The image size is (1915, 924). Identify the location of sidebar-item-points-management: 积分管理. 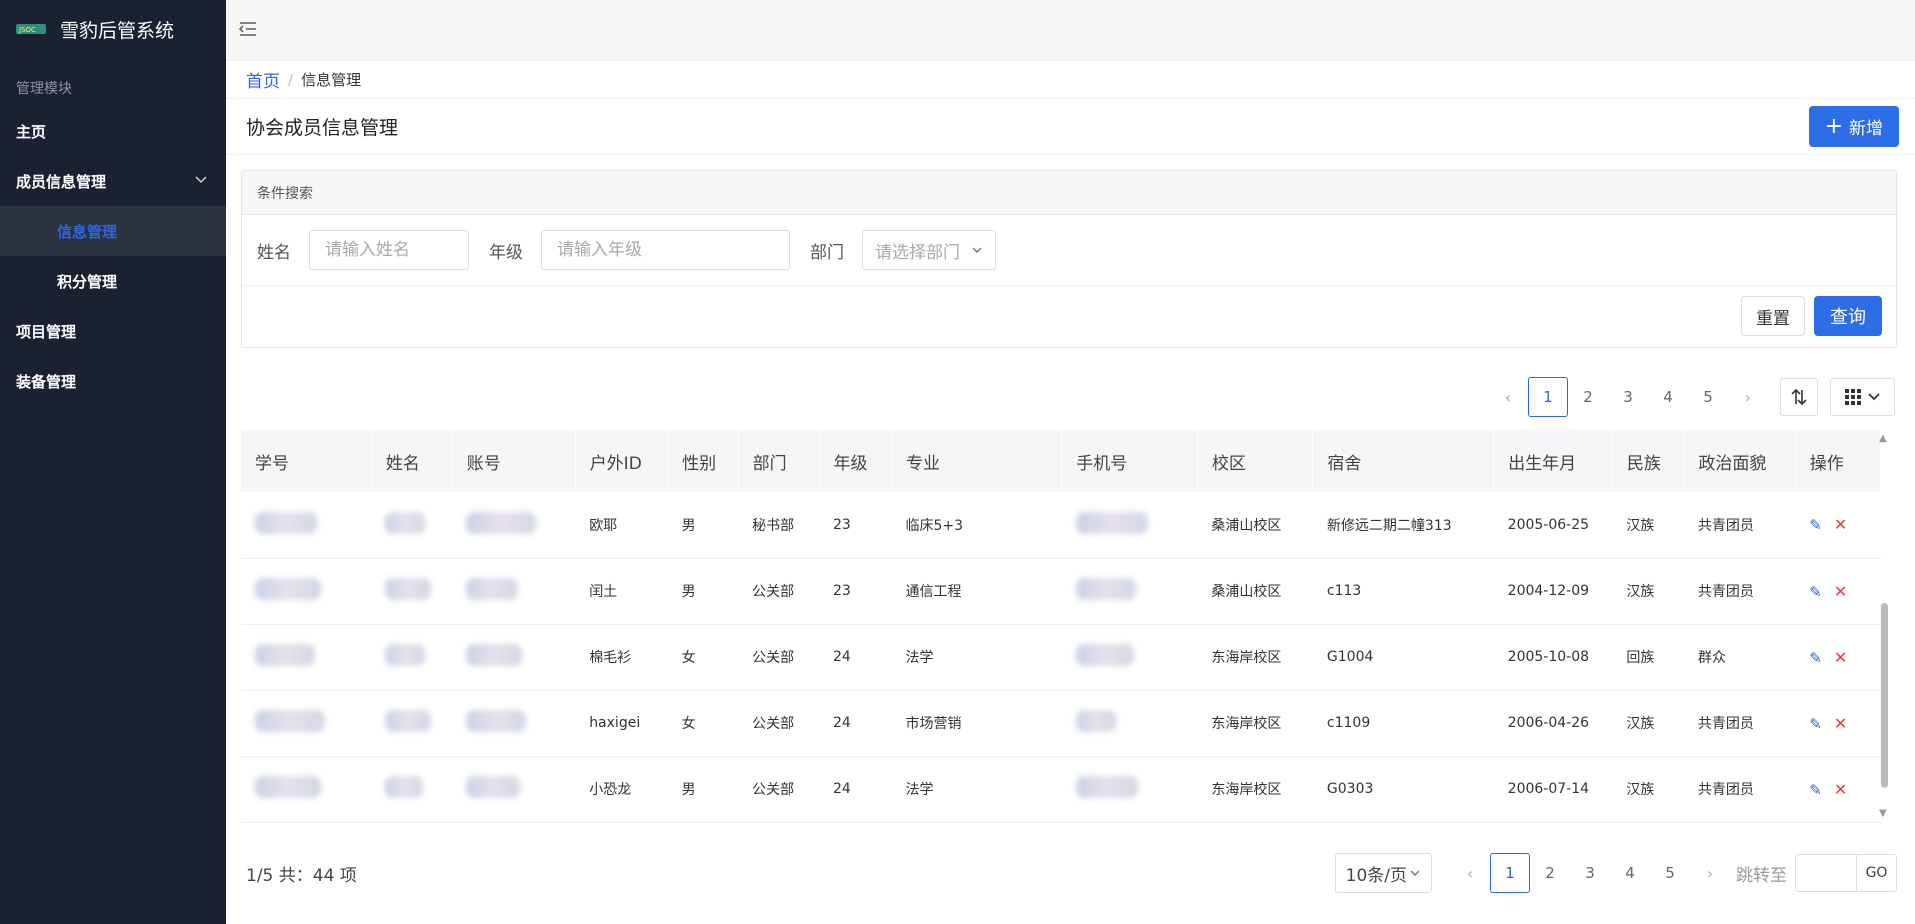
(113, 281).